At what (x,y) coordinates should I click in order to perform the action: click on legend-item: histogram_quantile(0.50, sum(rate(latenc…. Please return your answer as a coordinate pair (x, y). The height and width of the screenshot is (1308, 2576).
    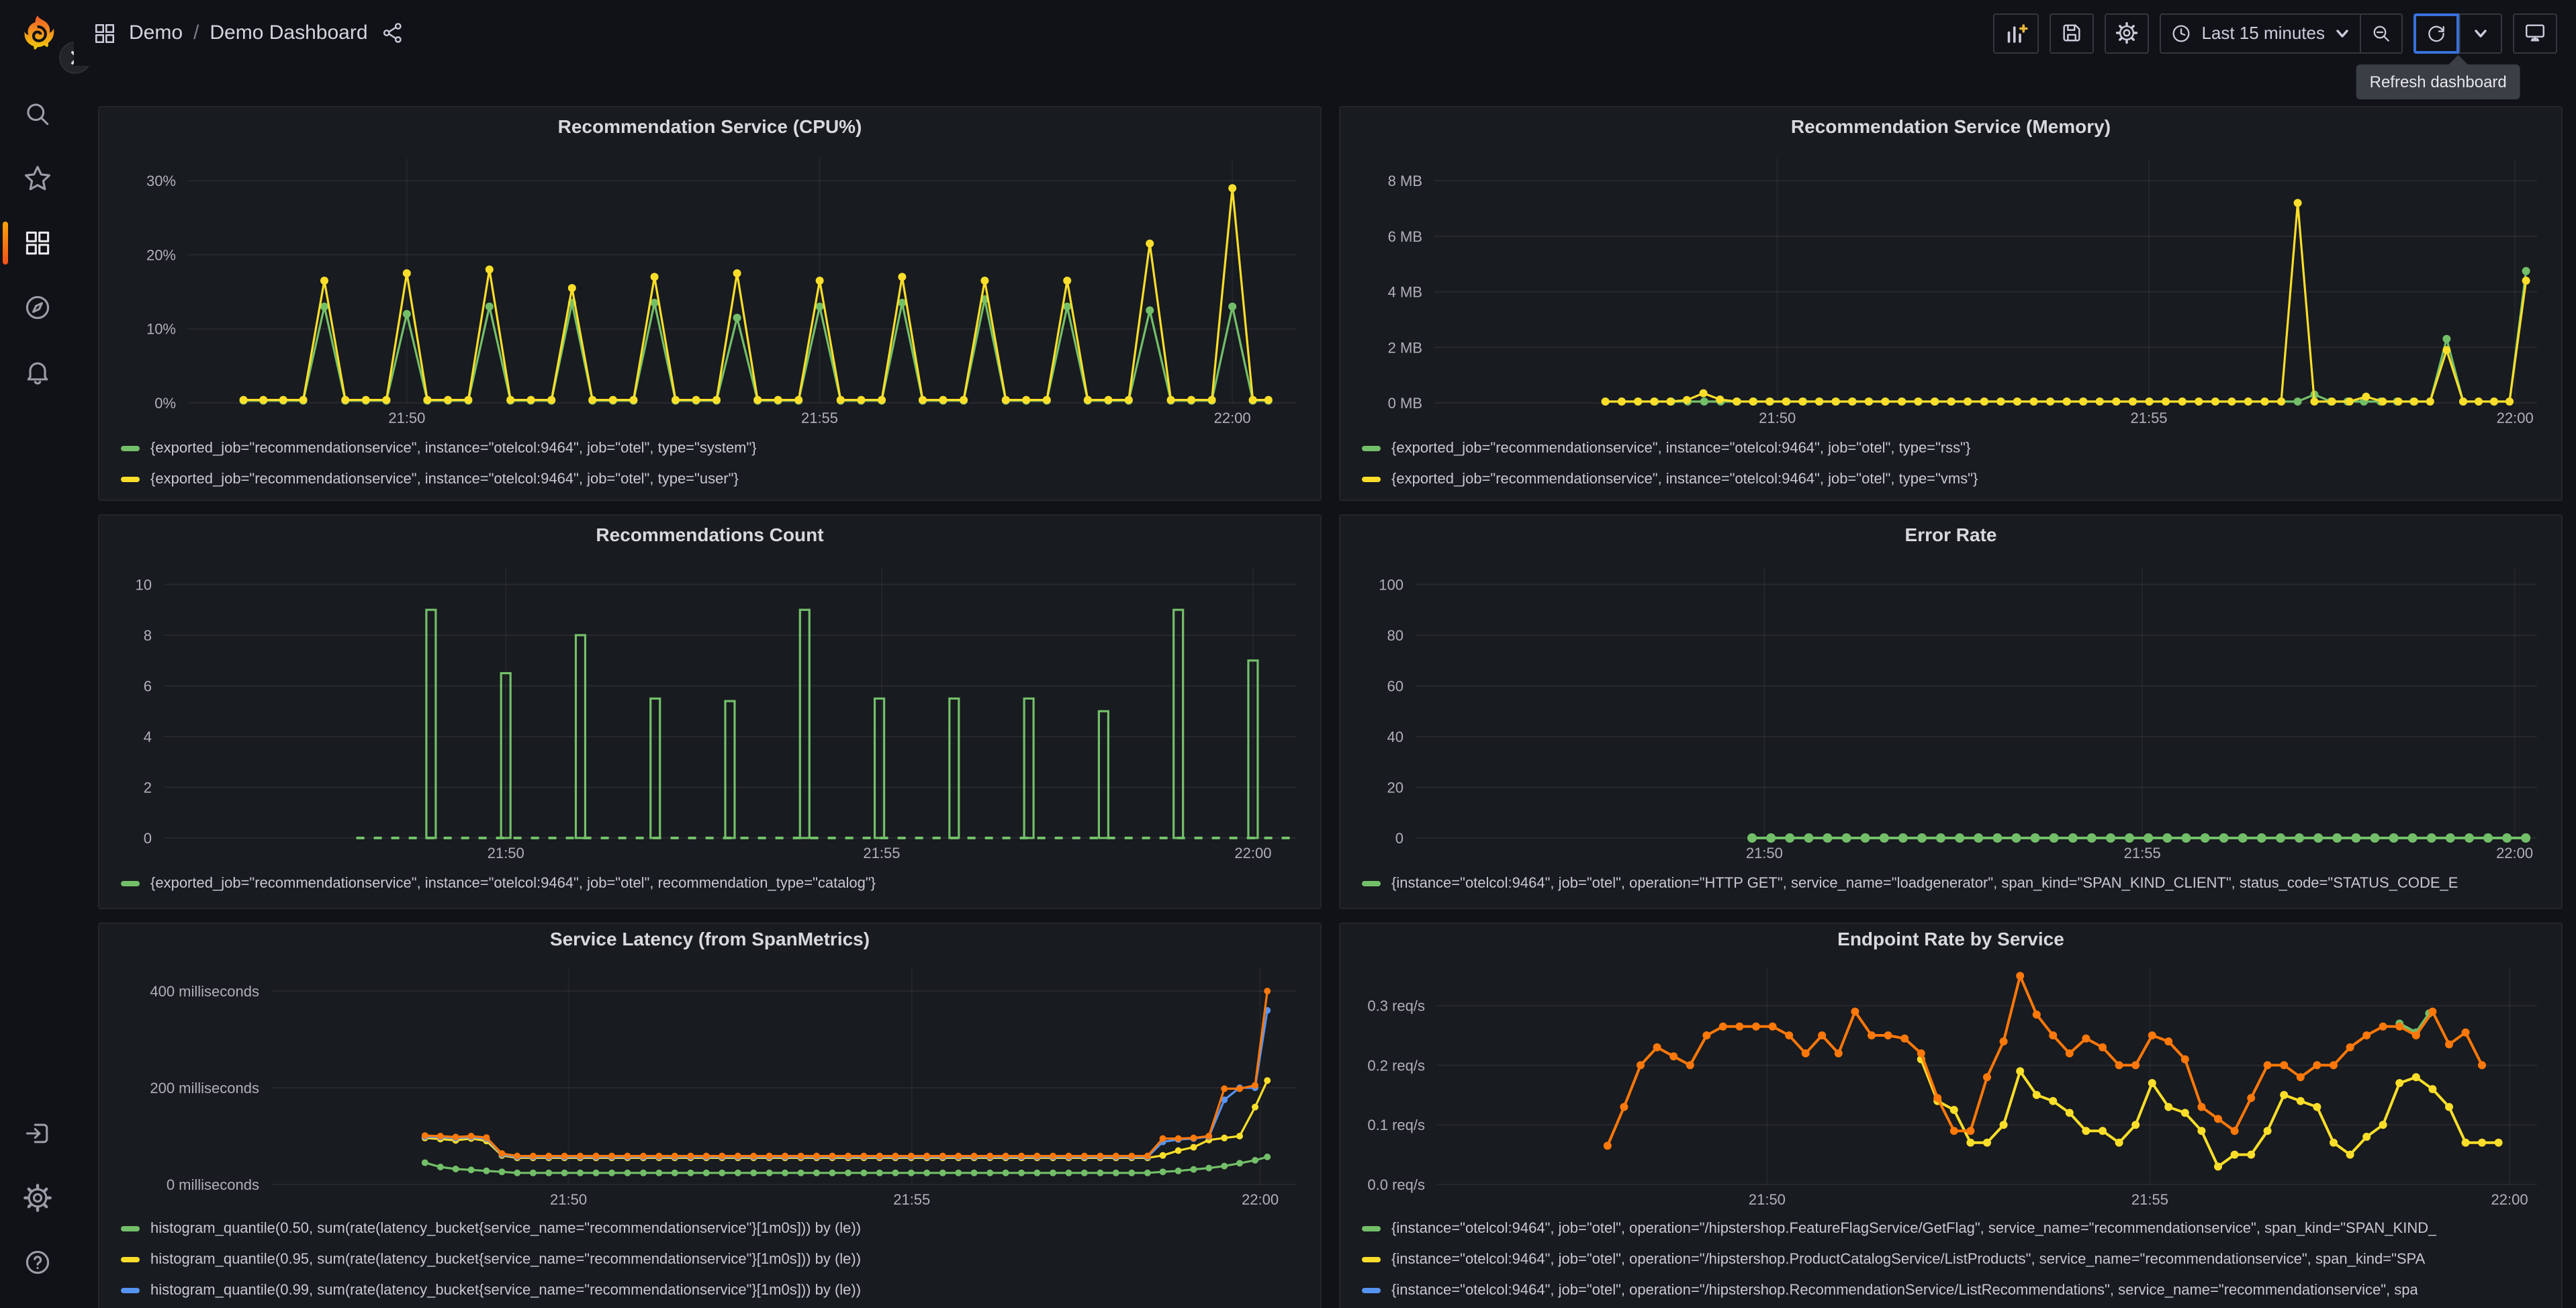
    Looking at the image, I should click on (710, 1229).